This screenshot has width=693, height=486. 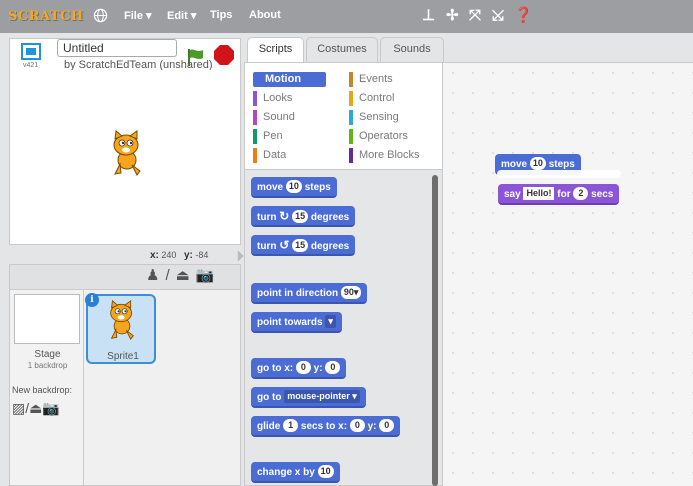 I want to click on block-text: glide, so click(x=269, y=426).